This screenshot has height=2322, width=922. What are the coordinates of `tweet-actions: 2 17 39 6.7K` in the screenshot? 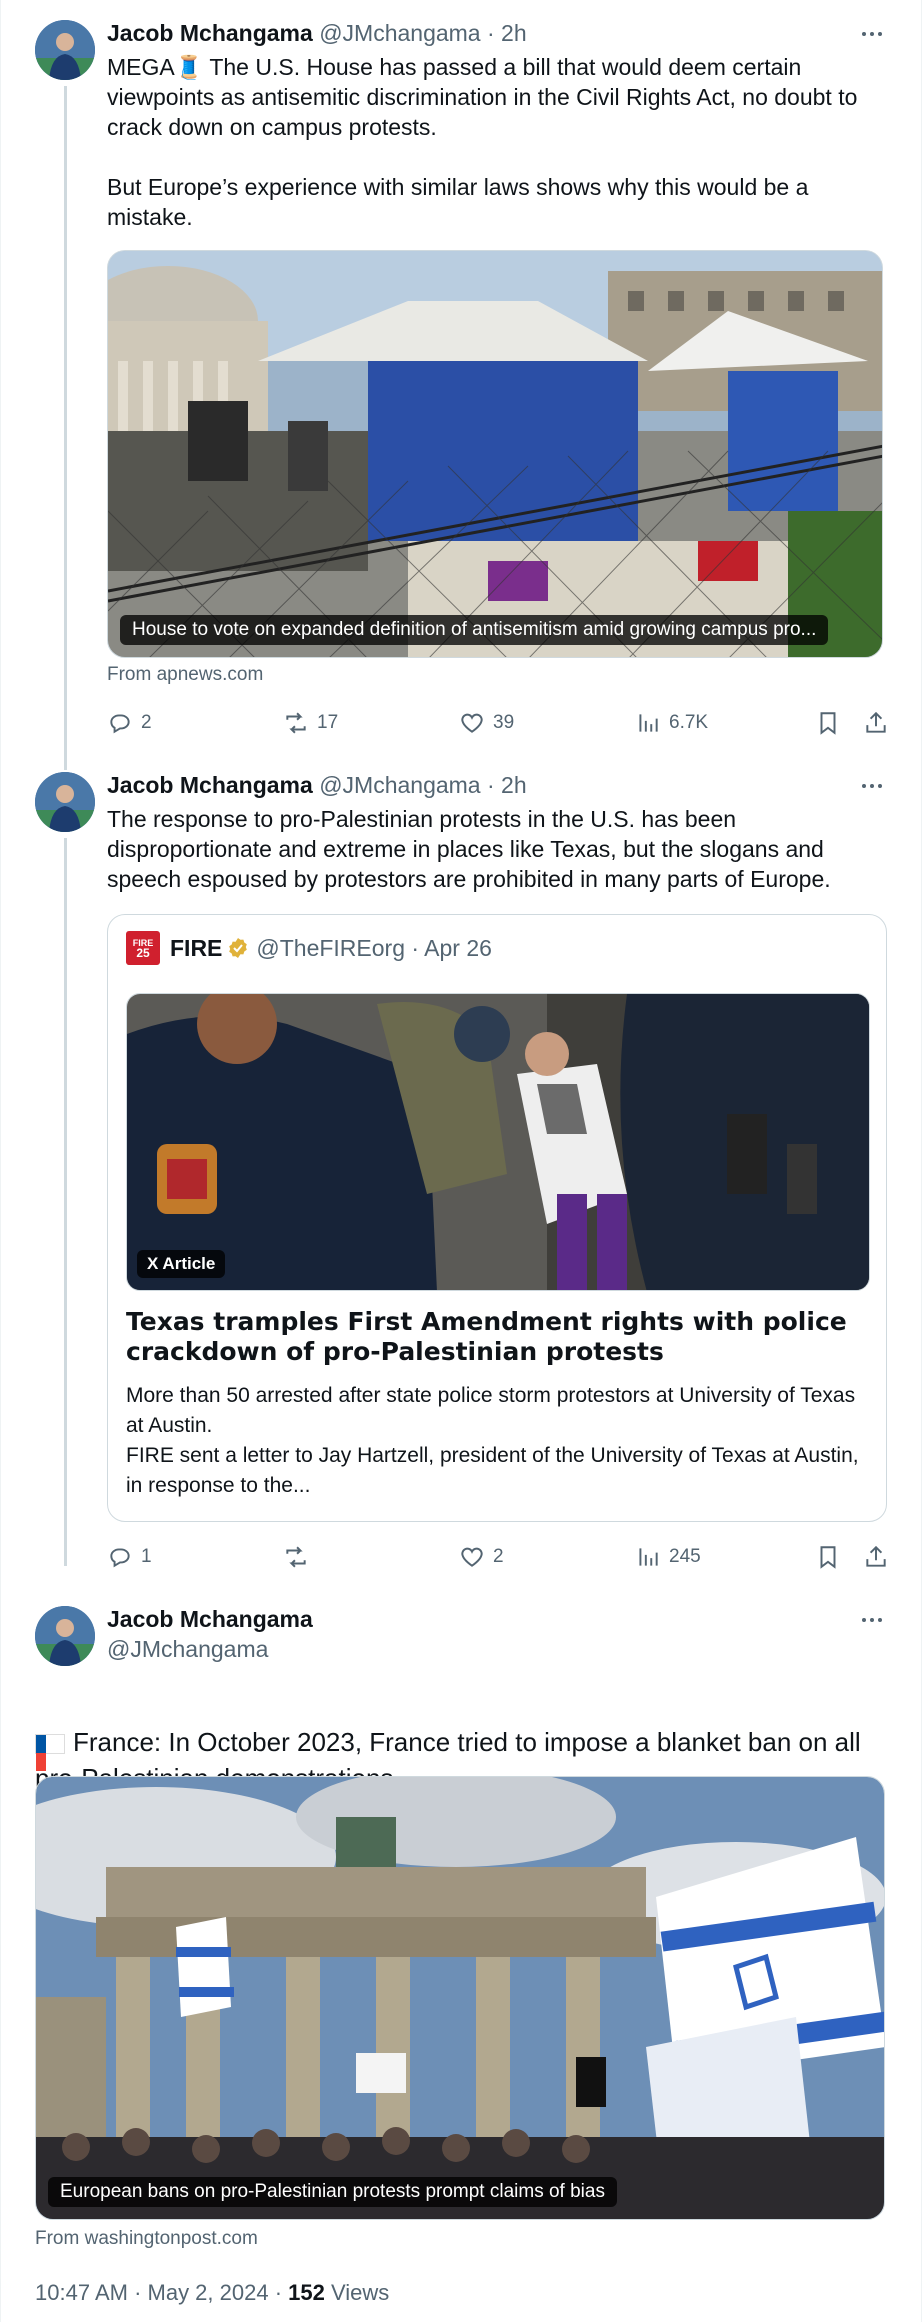 It's located at (502, 723).